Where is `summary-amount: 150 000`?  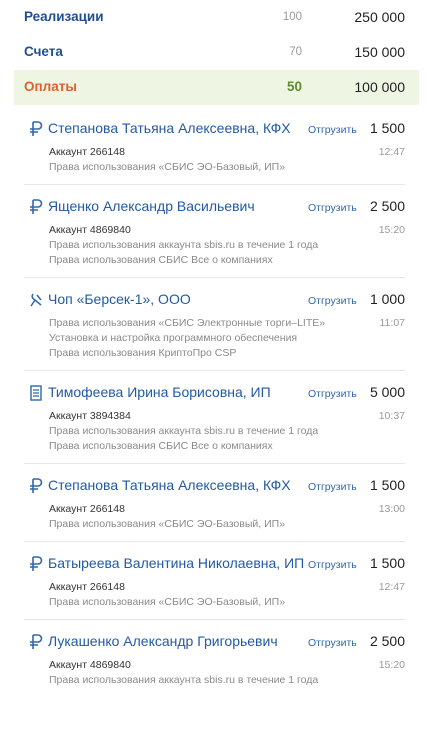 summary-amount: 150 000 is located at coordinates (379, 52).